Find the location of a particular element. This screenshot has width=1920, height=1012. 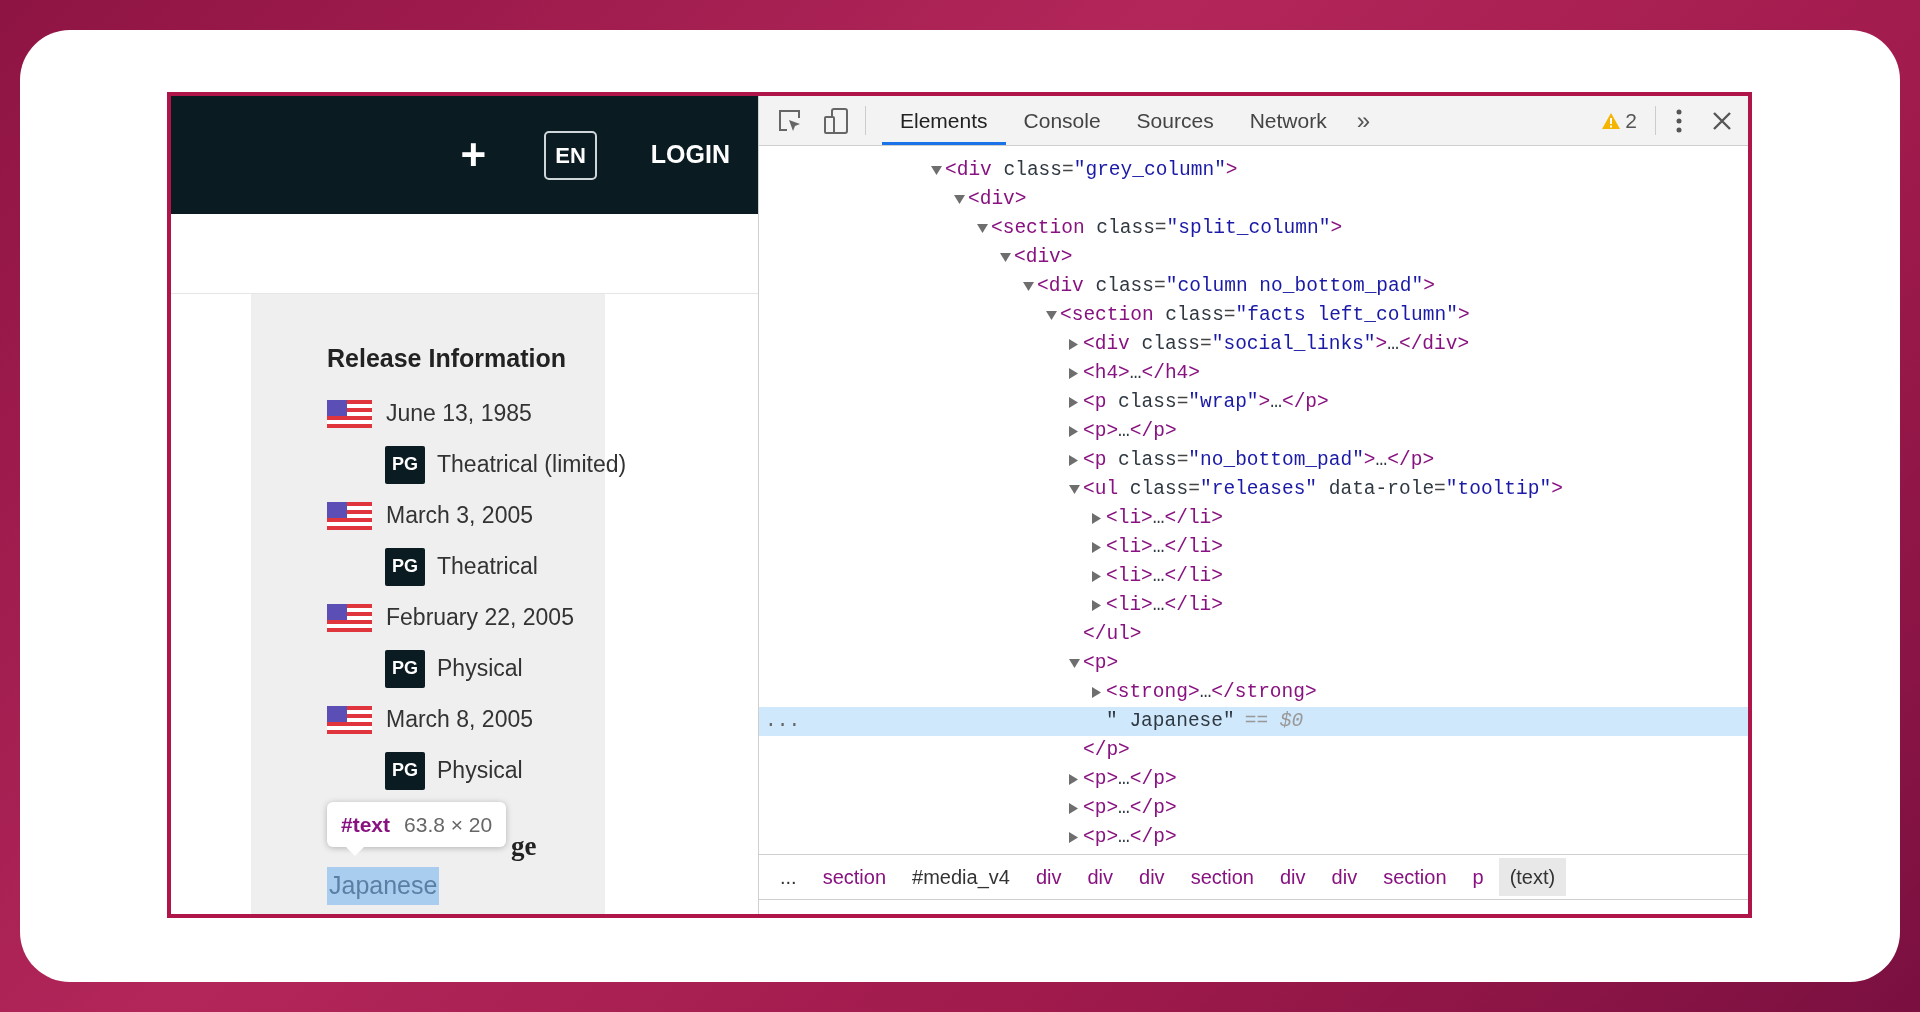

release-date: March 3, 2005 is located at coordinates (460, 516).